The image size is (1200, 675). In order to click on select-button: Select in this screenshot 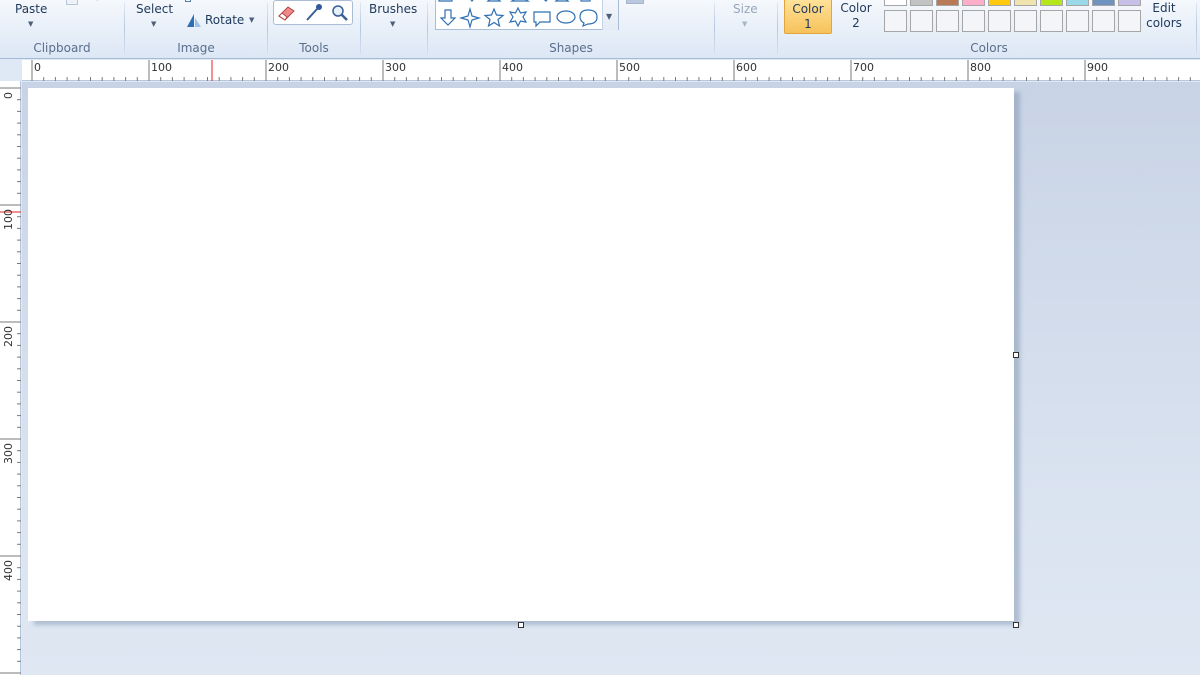, I will do `click(154, 9)`.